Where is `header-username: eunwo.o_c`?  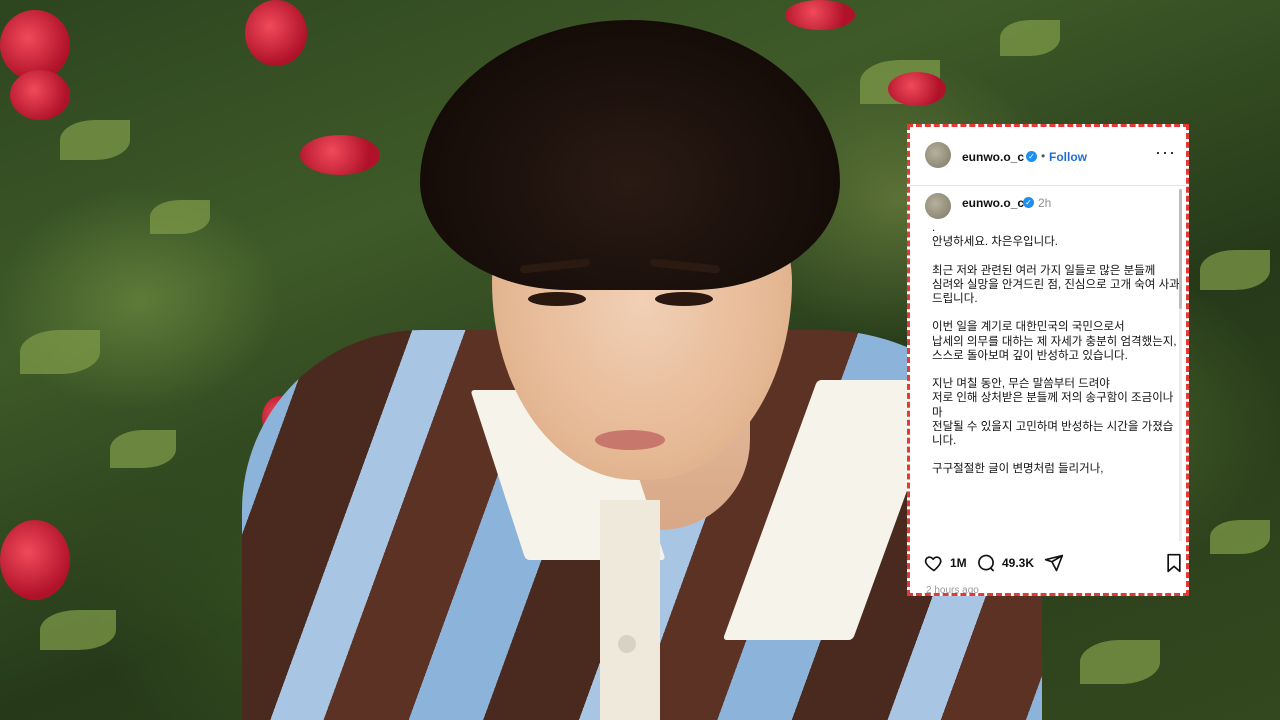
header-username: eunwo.o_c is located at coordinates (993, 157).